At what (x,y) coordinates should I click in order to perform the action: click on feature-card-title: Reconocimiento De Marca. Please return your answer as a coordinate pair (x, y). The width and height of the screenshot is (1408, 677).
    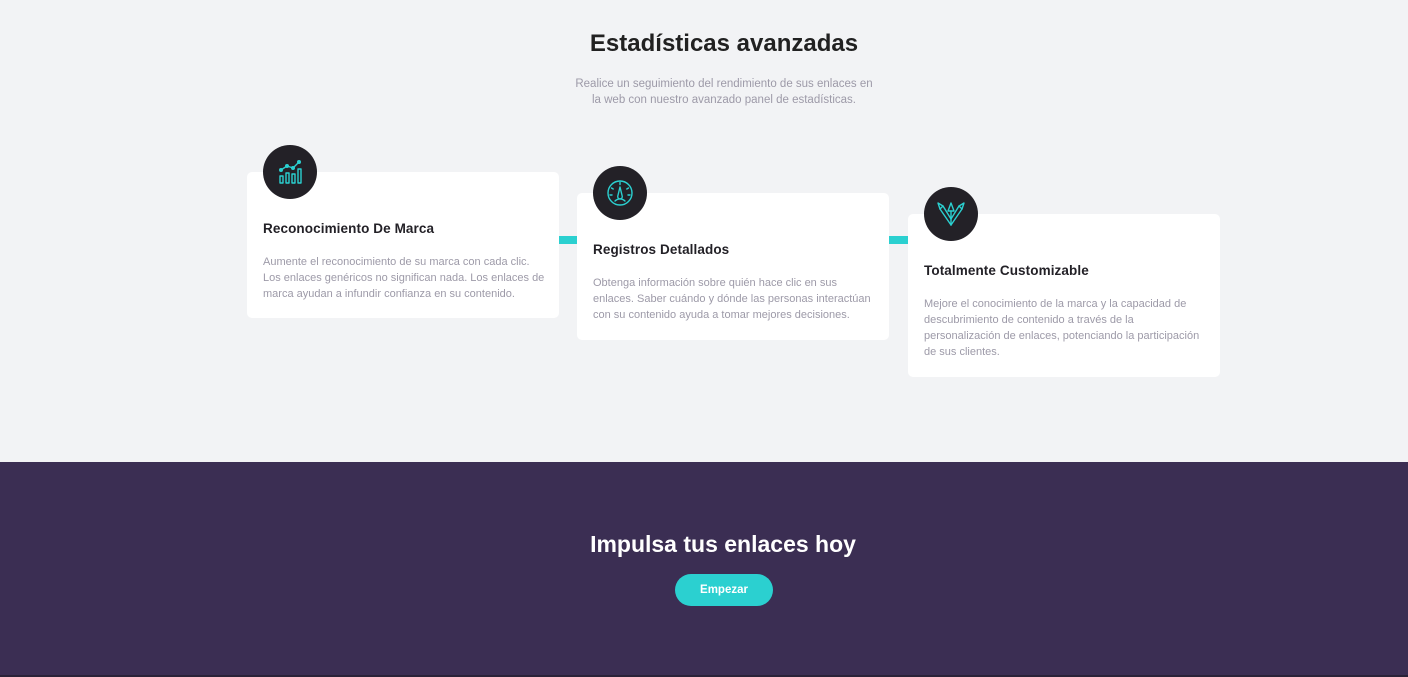
    Looking at the image, I should click on (349, 228).